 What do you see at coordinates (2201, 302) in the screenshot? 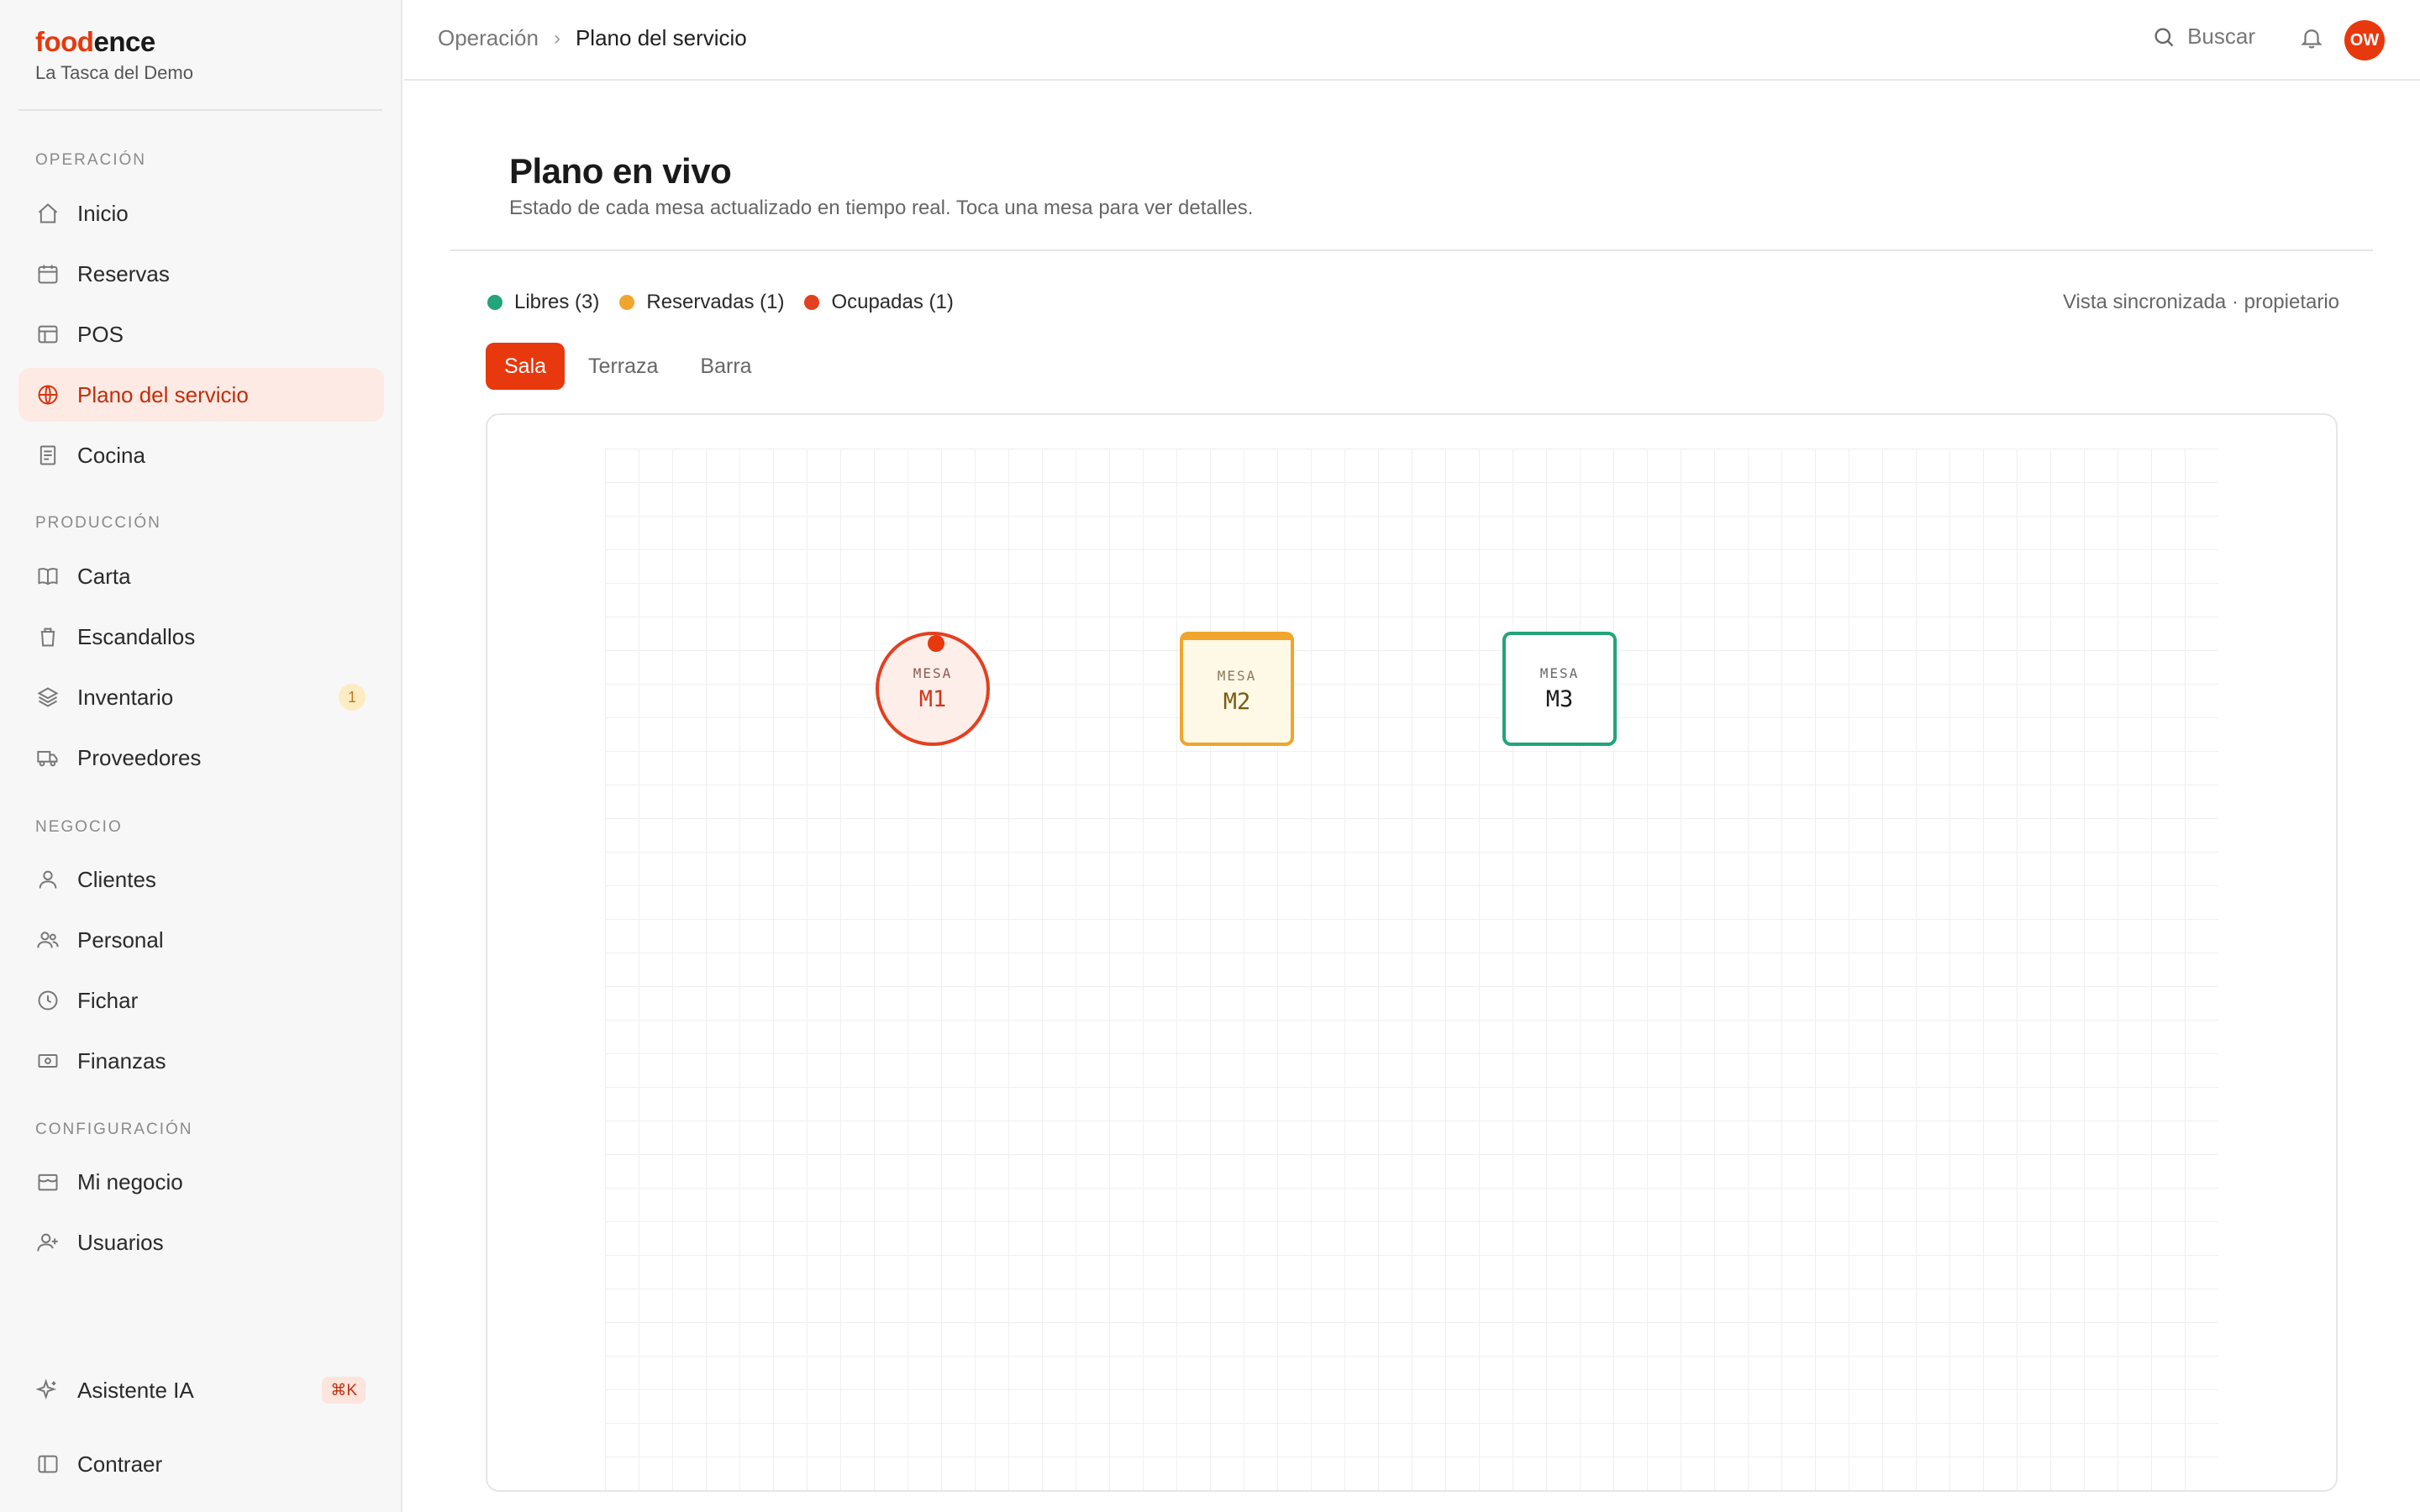
I see `sync-status: Vista sincronizada · propietario` at bounding box center [2201, 302].